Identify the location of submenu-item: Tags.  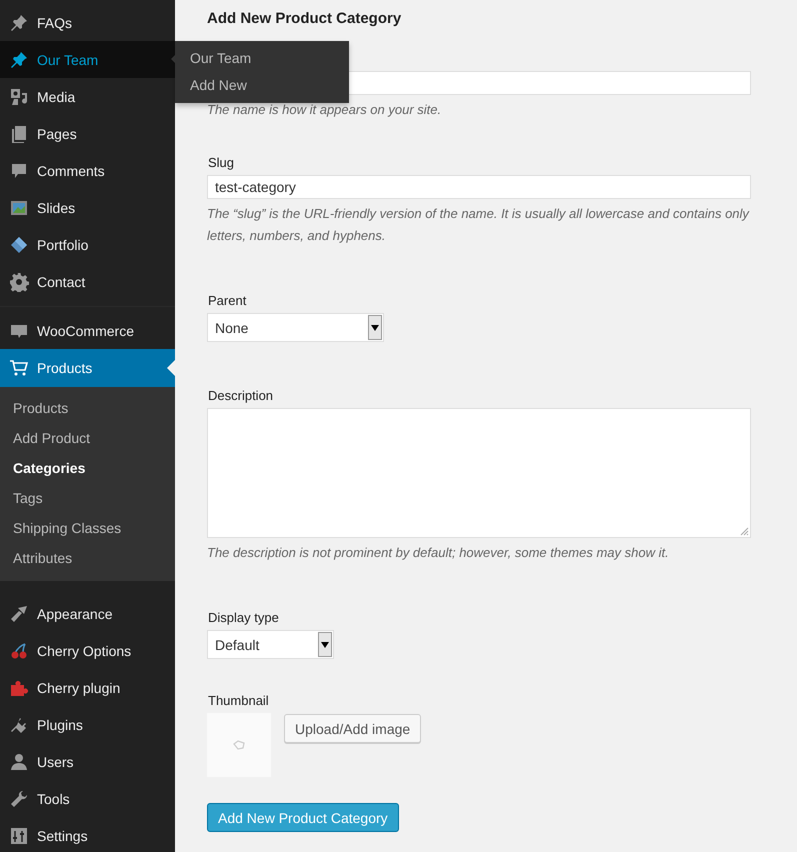
(87, 498).